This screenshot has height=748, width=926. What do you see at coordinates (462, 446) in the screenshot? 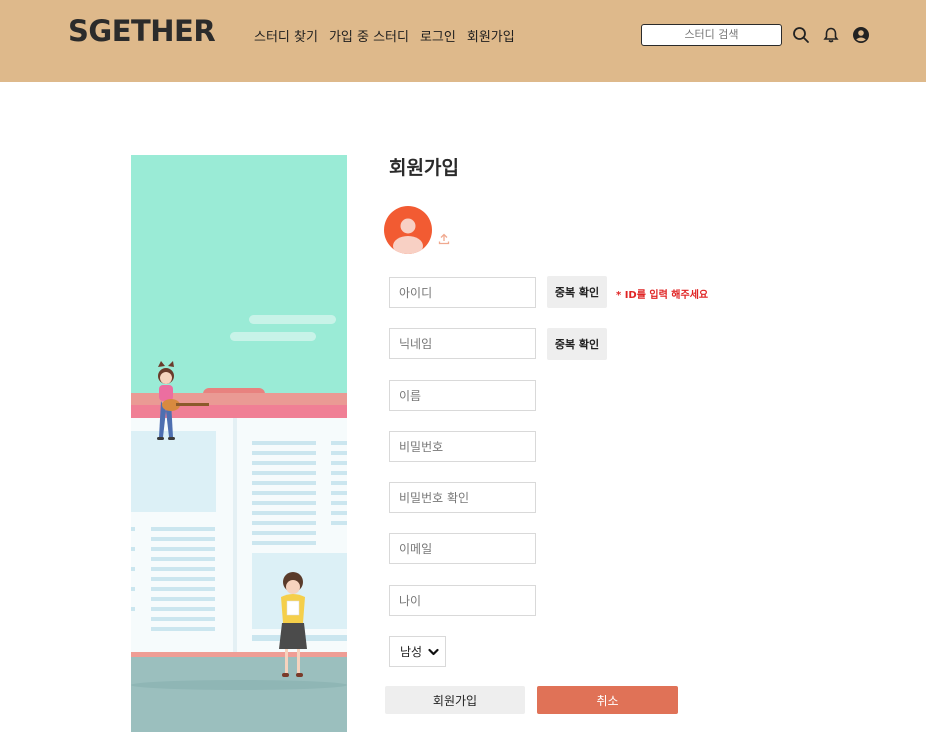
I see `password-input` at bounding box center [462, 446].